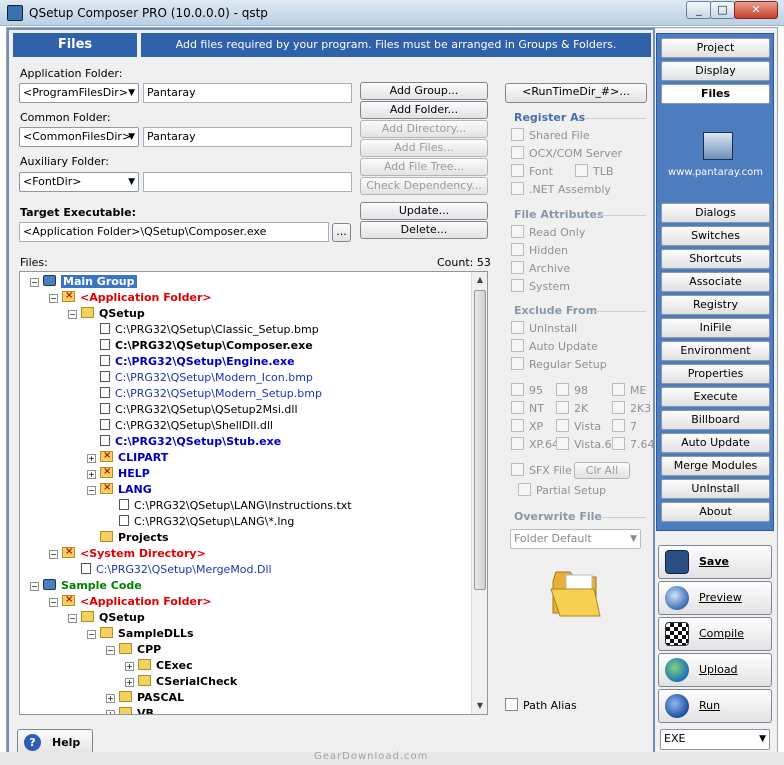 The image size is (784, 765). I want to click on tree-node: − <System Directory>, so click(127, 553).